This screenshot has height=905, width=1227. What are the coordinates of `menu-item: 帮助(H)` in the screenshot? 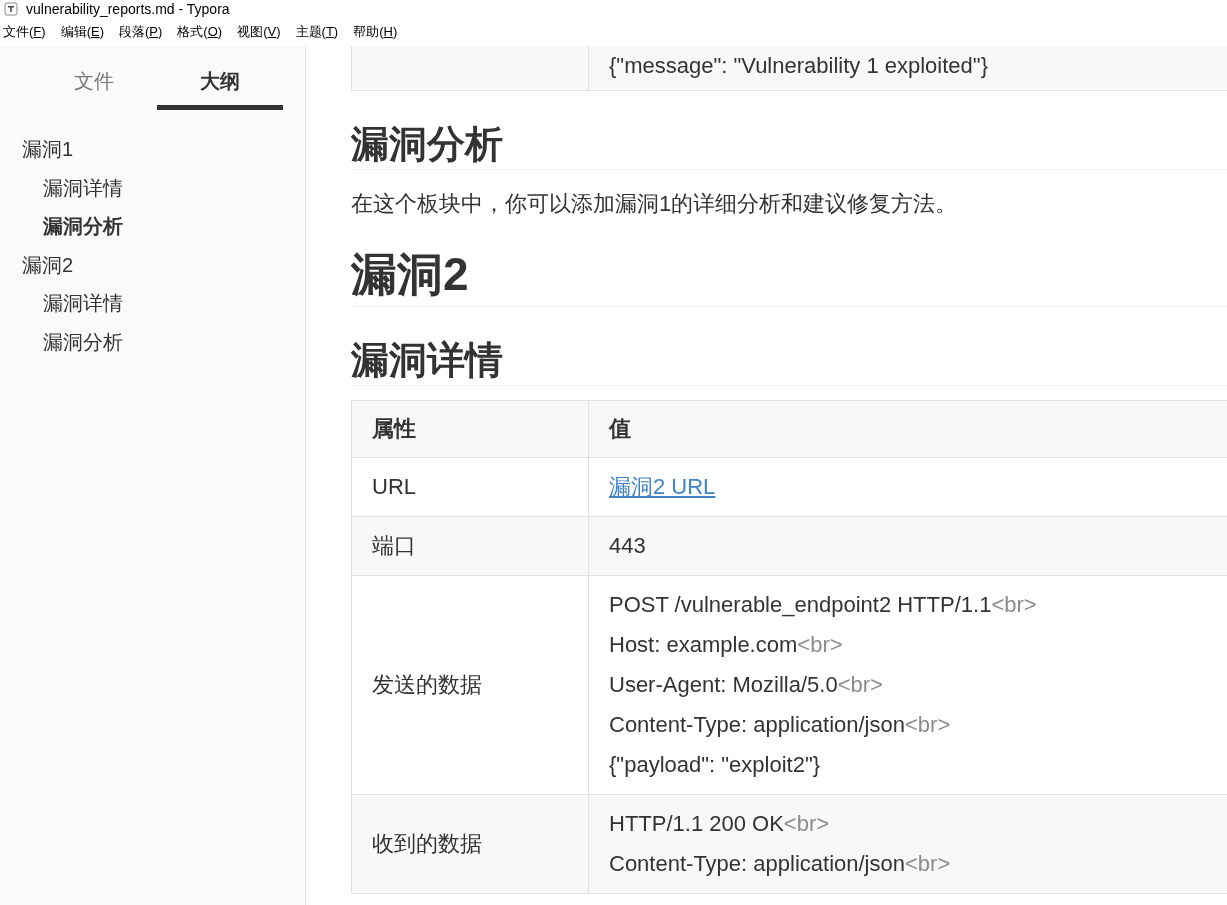 It's located at (375, 32).